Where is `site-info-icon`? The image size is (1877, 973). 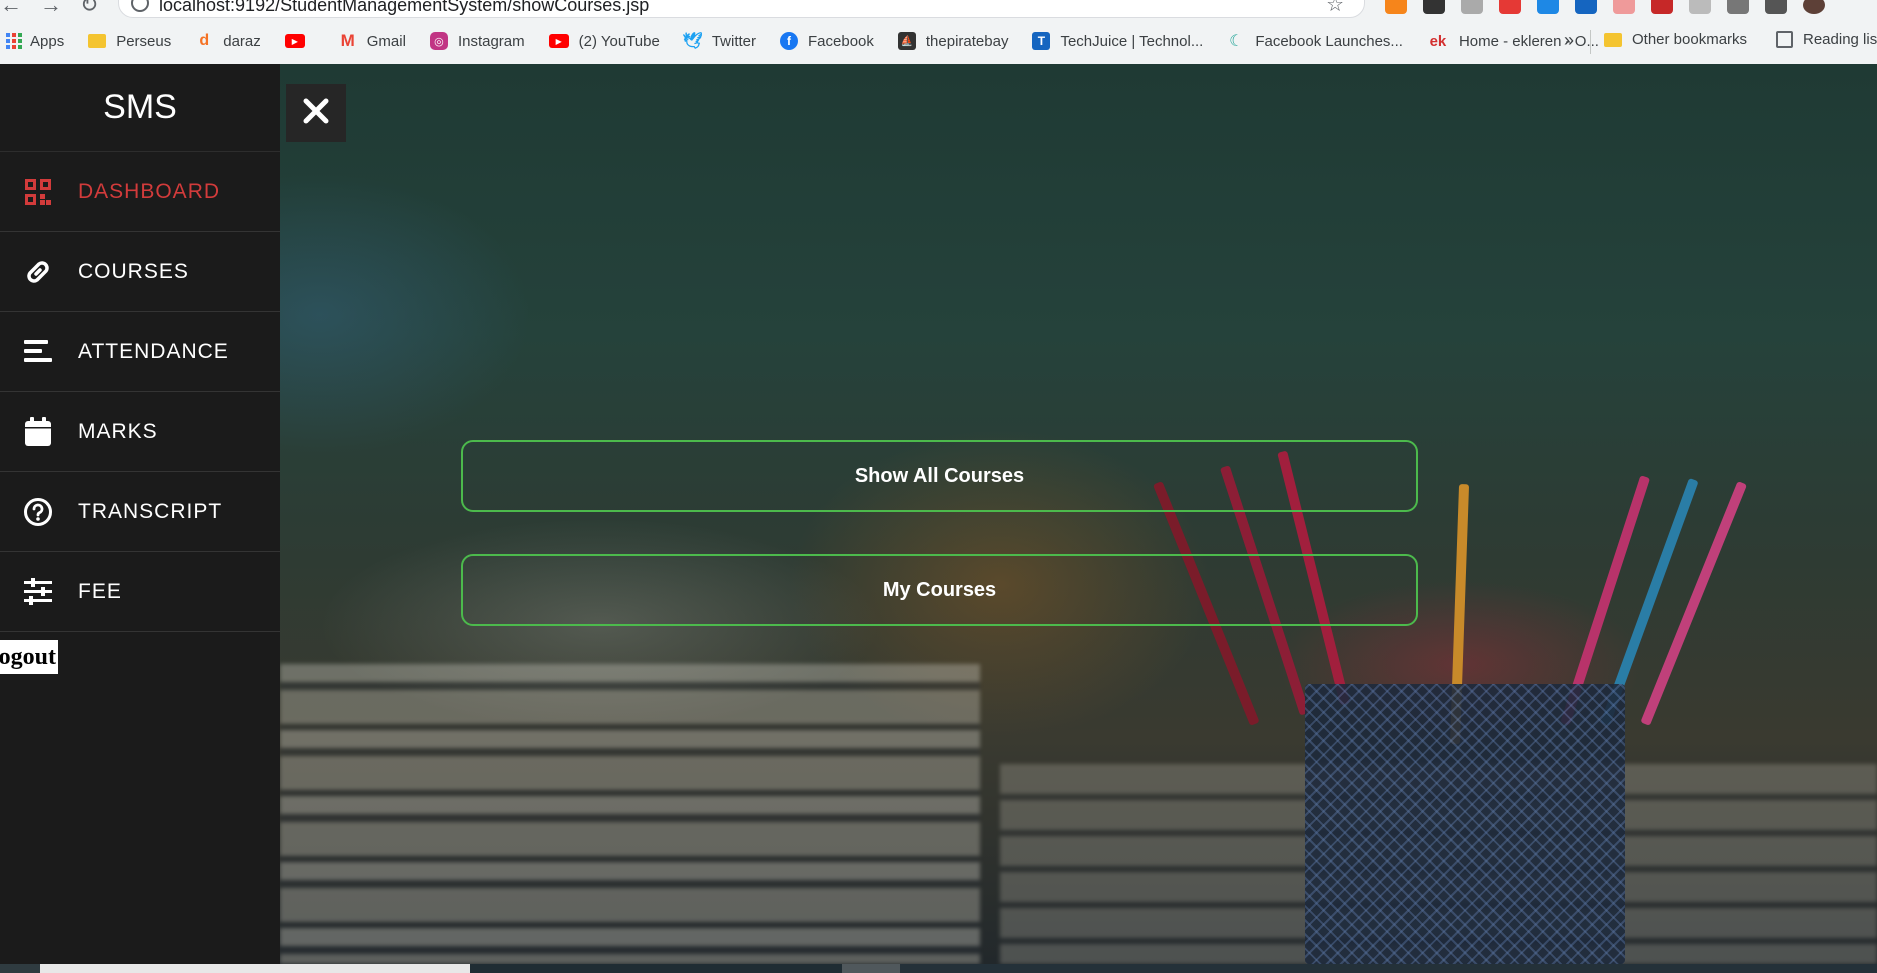 site-info-icon is located at coordinates (140, 6).